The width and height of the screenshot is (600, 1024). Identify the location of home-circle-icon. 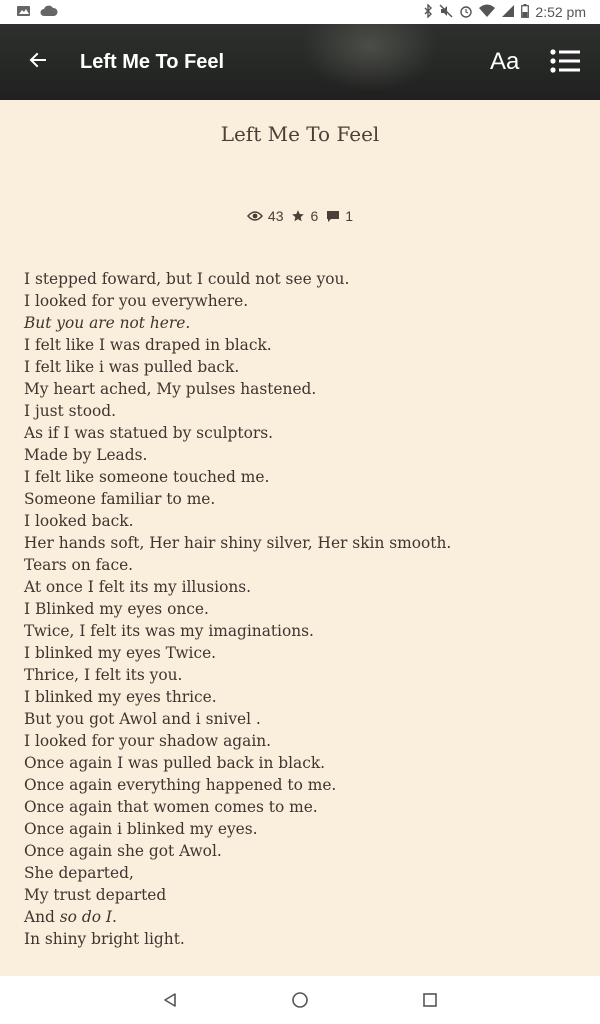
(300, 1000).